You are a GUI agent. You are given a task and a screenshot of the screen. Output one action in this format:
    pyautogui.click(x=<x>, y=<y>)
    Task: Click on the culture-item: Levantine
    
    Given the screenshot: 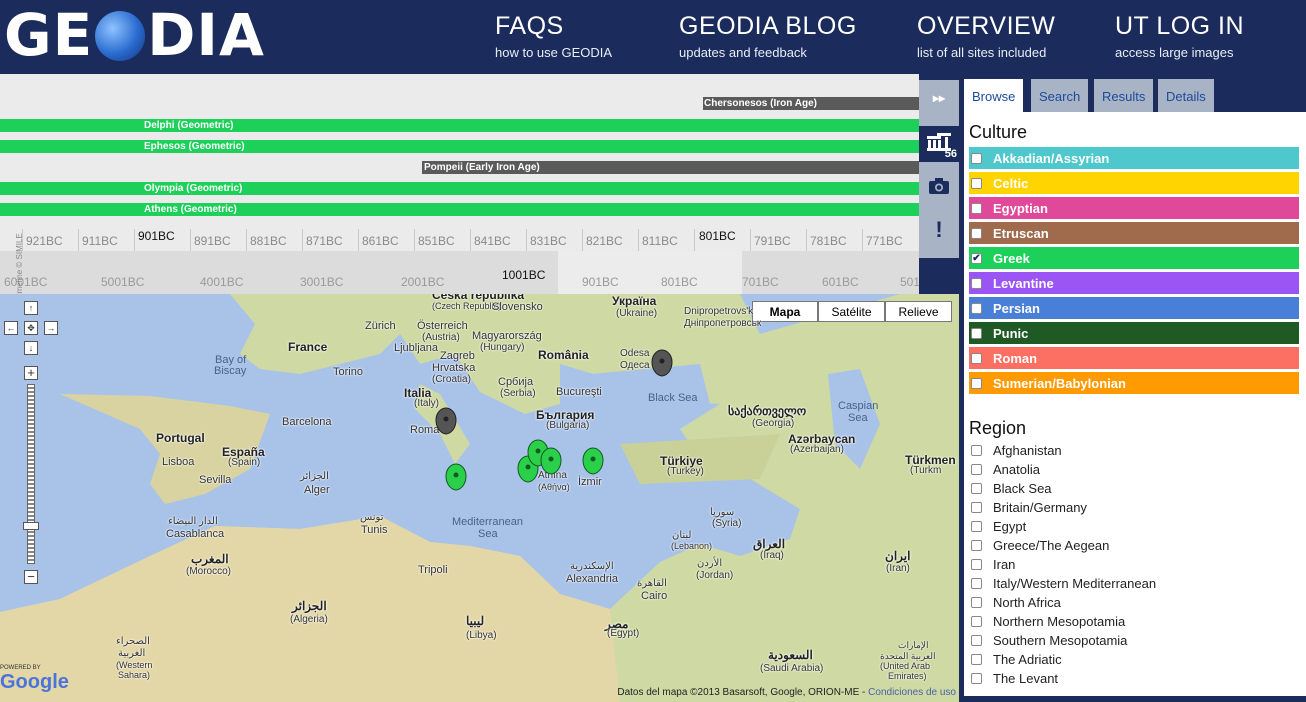 What is the action you would take?
    pyautogui.click(x=1134, y=283)
    